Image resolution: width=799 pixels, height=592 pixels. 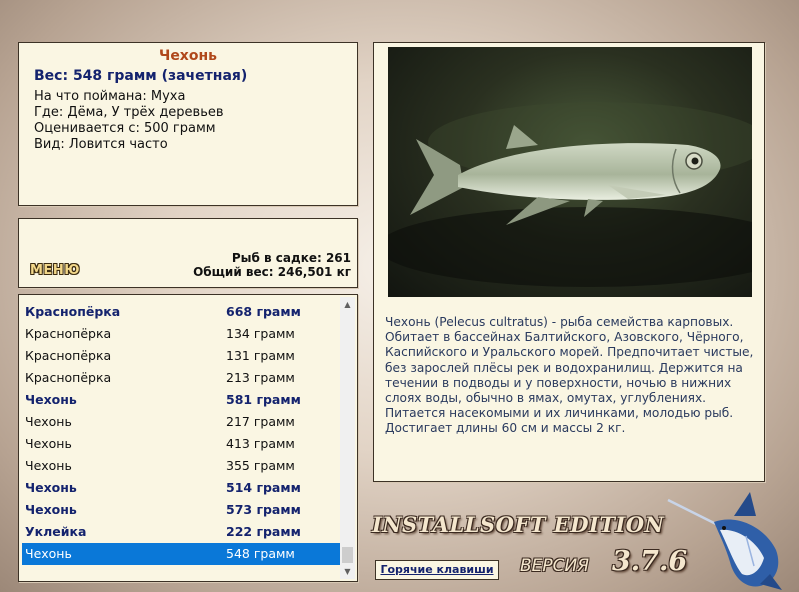 What do you see at coordinates (260, 377) in the screenshot?
I see `list-item-weight: 213 грамм` at bounding box center [260, 377].